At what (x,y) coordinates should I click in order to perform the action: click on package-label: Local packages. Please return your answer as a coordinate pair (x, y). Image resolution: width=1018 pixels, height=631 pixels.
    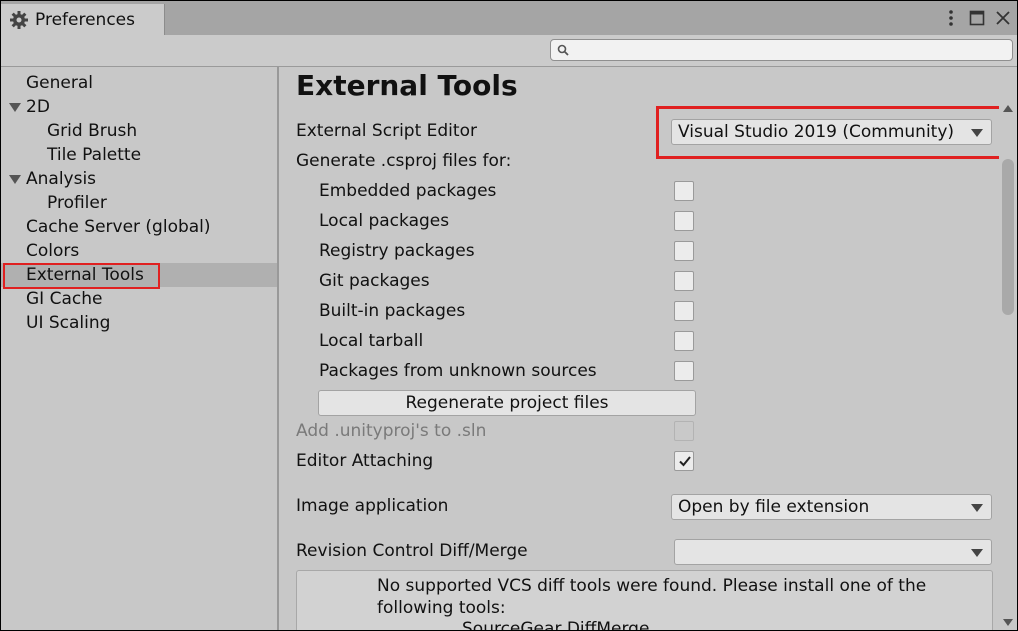
    Looking at the image, I should click on (384, 221).